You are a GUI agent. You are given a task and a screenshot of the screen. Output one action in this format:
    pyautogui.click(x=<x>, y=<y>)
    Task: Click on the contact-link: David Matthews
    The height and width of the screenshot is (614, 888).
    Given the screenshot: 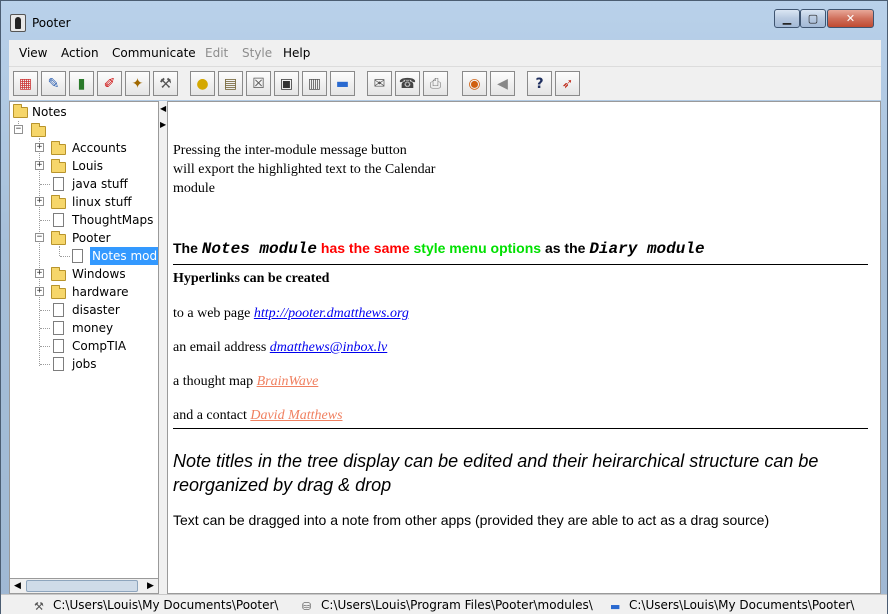 What is the action you would take?
    pyautogui.click(x=296, y=415)
    